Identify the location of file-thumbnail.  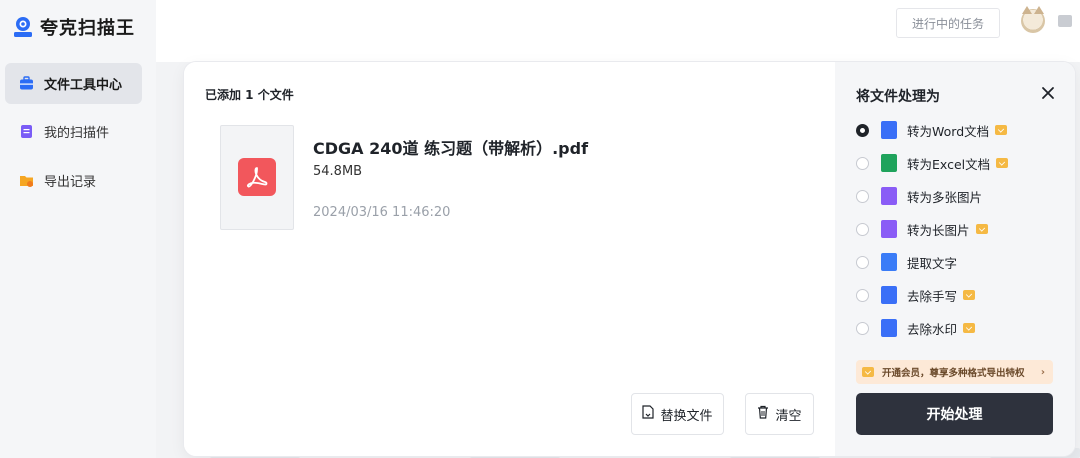
(257, 177).